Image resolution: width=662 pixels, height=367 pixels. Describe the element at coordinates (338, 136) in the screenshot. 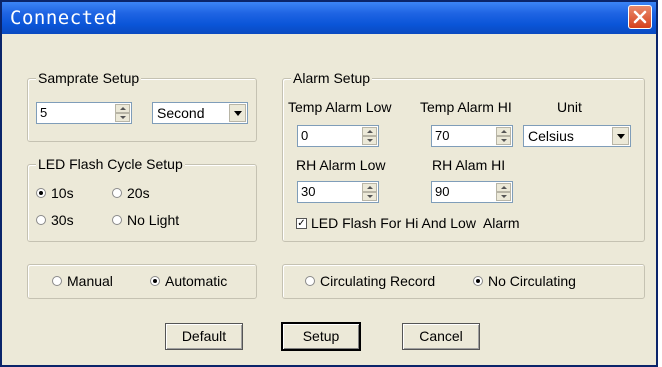

I see `temp-low-spinner: 0` at that location.